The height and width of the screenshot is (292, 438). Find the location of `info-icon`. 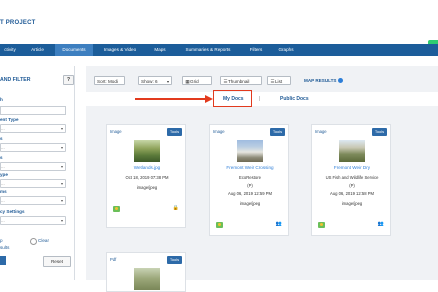

info-icon is located at coordinates (340, 81).